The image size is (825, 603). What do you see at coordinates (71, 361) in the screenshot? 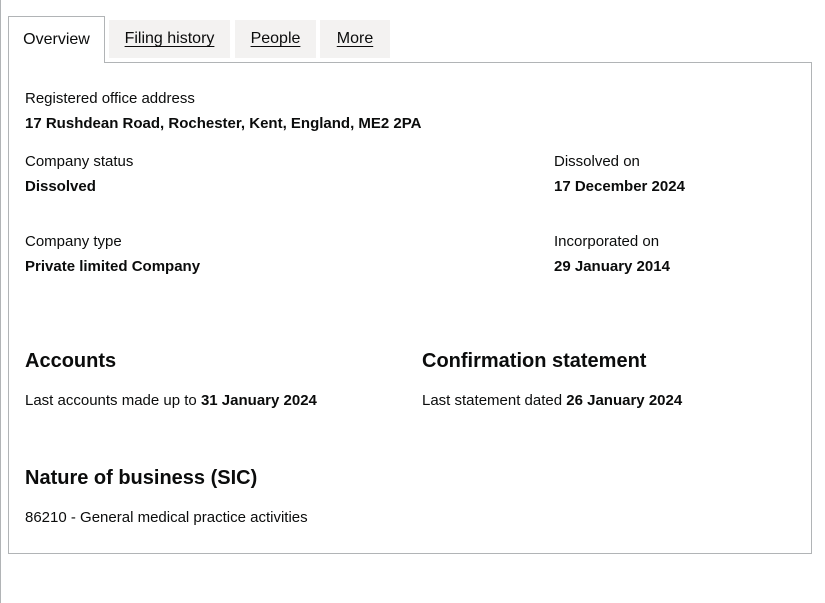
I see `accounts-heading: Accounts` at bounding box center [71, 361].